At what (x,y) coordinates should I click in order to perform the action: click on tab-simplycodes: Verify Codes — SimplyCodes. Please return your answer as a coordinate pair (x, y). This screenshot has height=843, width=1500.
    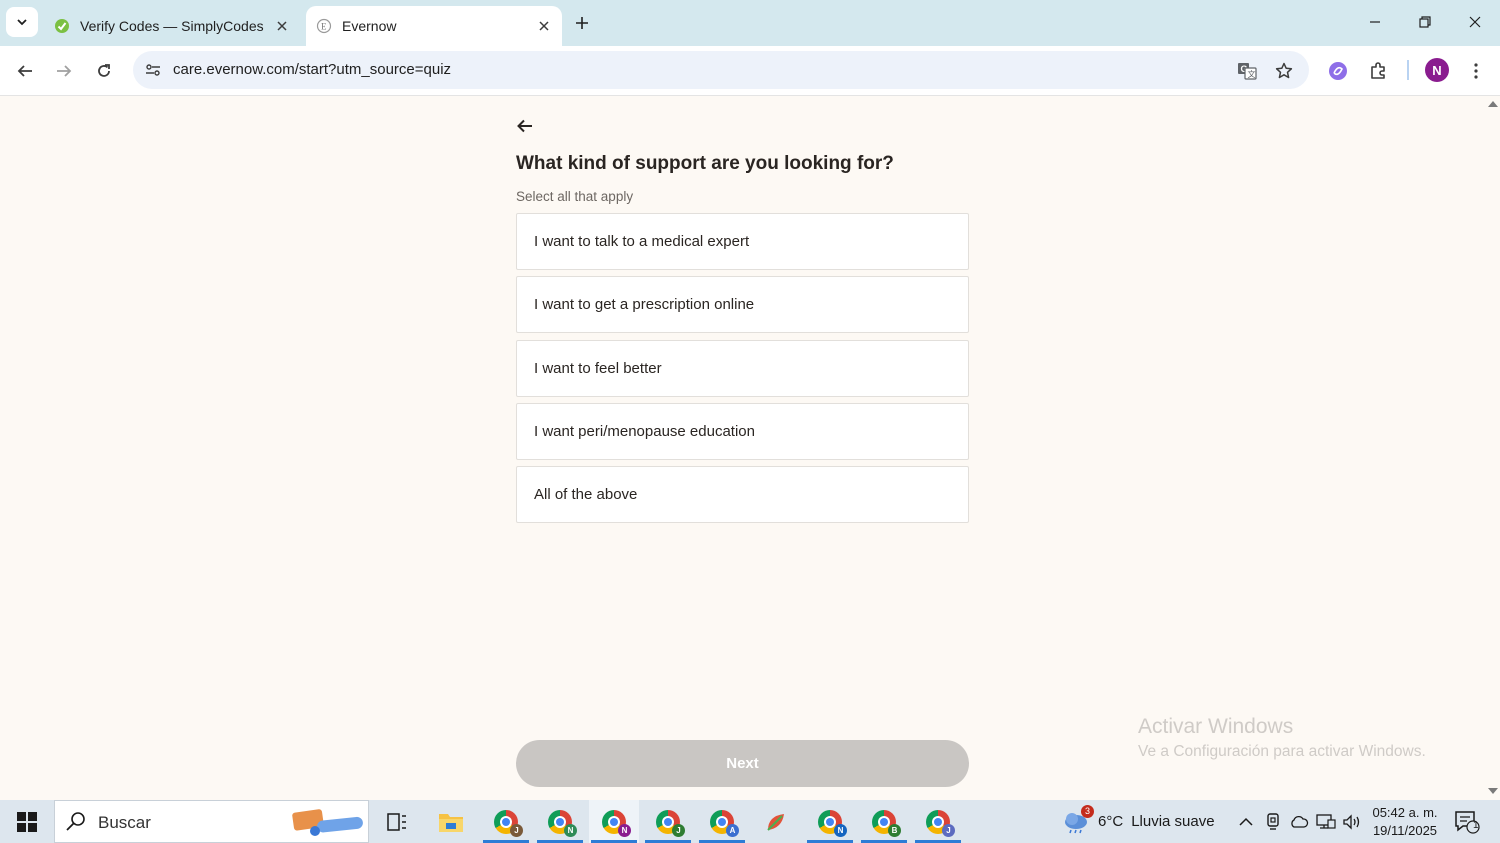
    Looking at the image, I should click on (172, 26).